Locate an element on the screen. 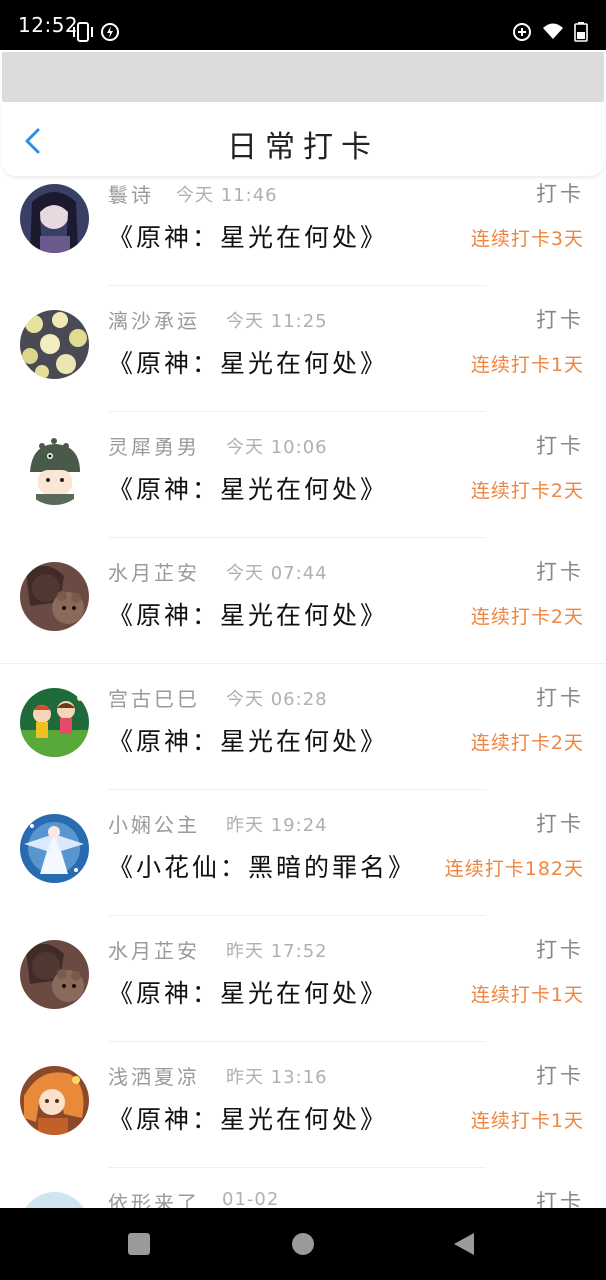 This screenshot has width=606, height=1280. list-item: 小娴公主 昨天 19:24 《小花仙：黑暗的罪名》 打卡 连续打卡182天 is located at coordinates (303, 853).